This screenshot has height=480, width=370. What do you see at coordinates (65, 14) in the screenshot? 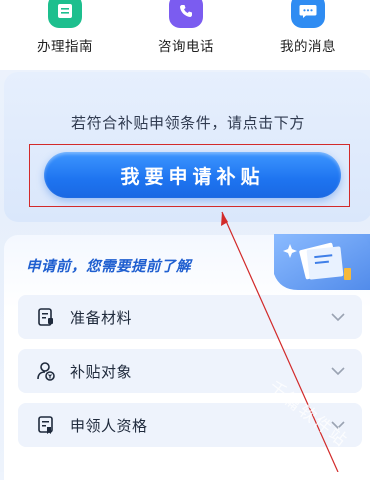
I see `guide-icon` at bounding box center [65, 14].